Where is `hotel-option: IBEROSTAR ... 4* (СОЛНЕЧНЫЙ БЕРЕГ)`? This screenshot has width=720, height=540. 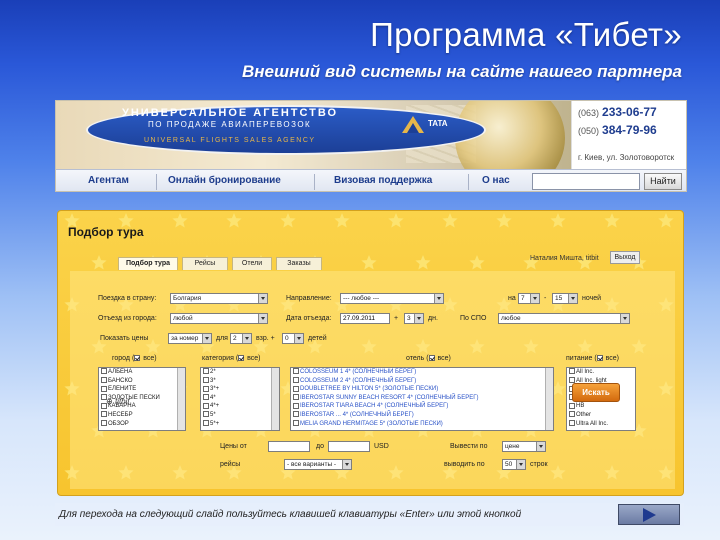
hotel-option: IBEROSTAR ... 4* (СОЛНЕЧНЫЙ БЕРЕГ) is located at coordinates (422, 415).